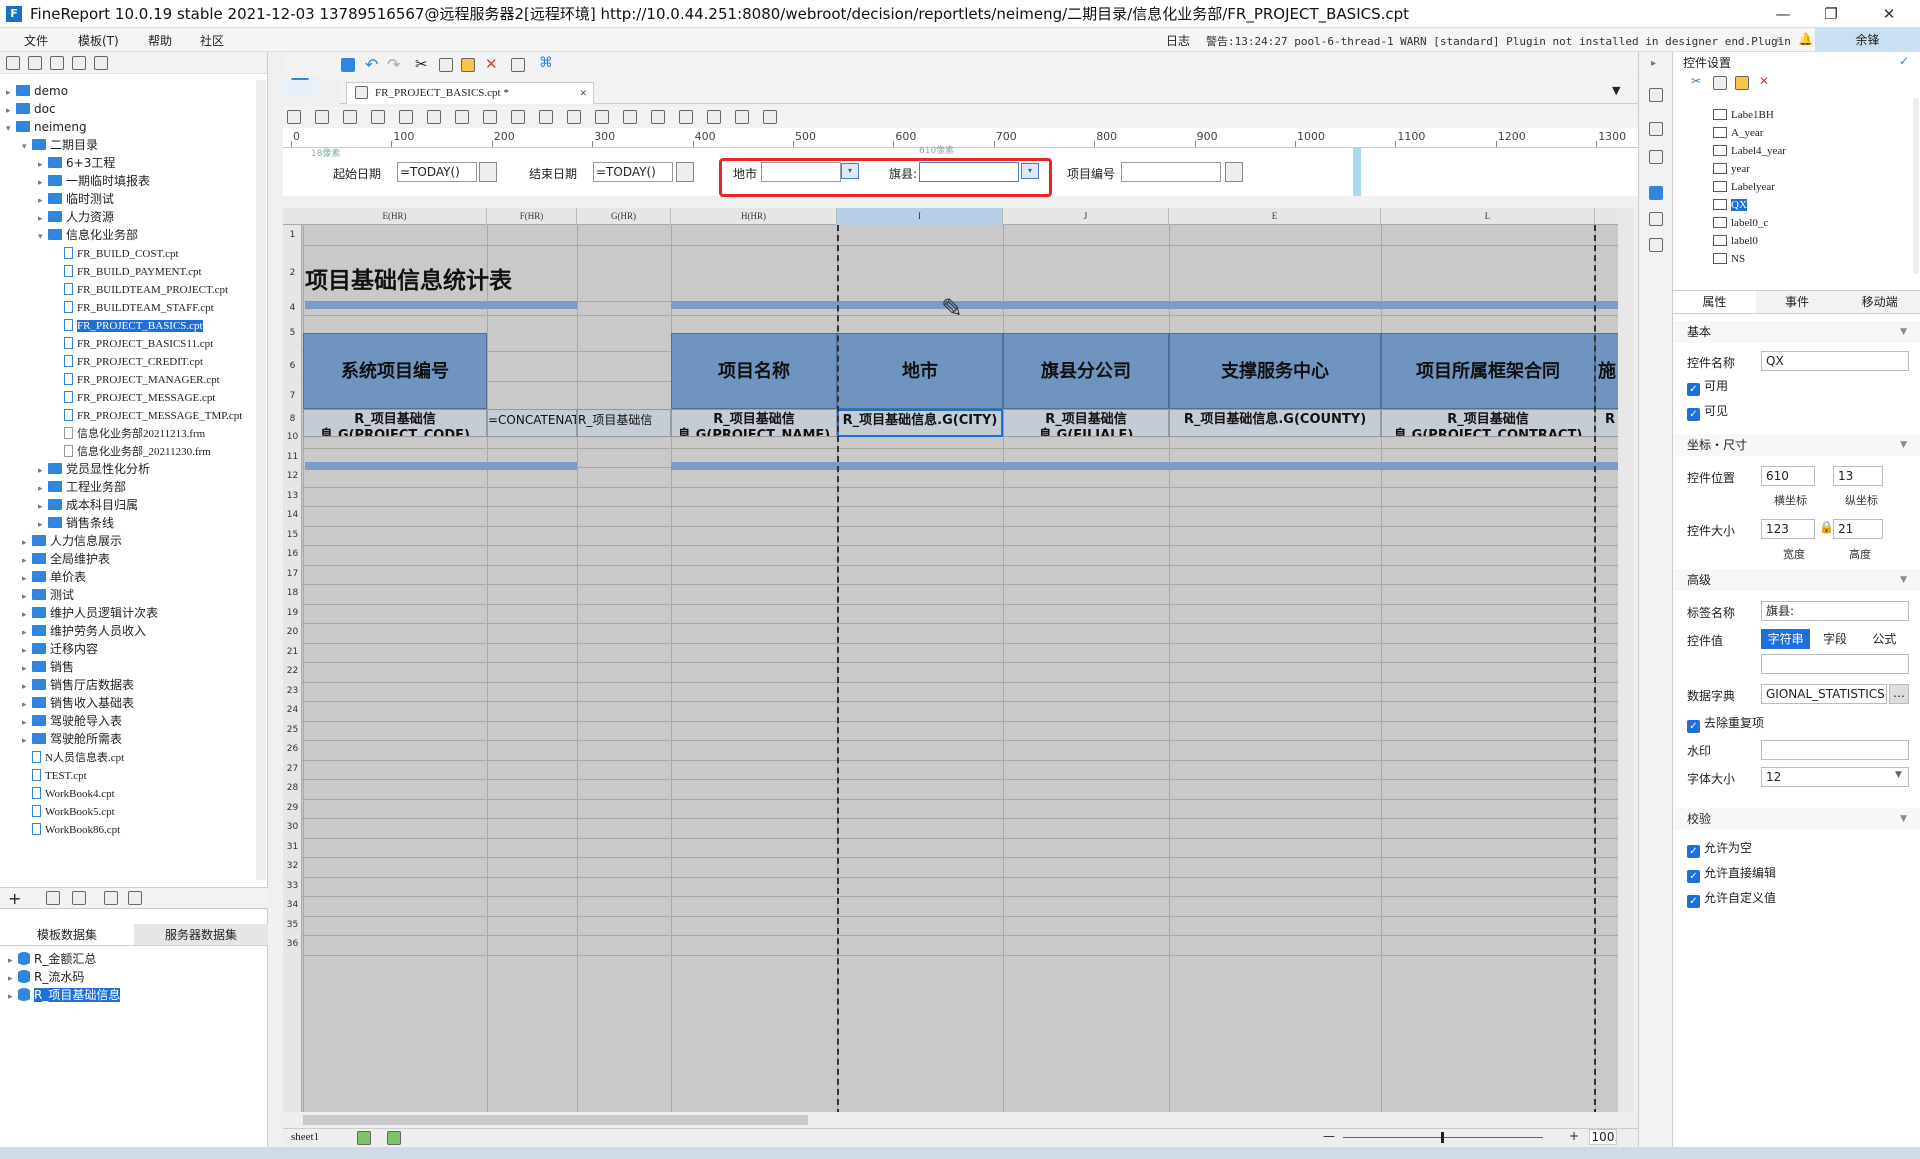 The image size is (1920, 1159). I want to click on tab-template-dataset: 模板数据集, so click(67, 934).